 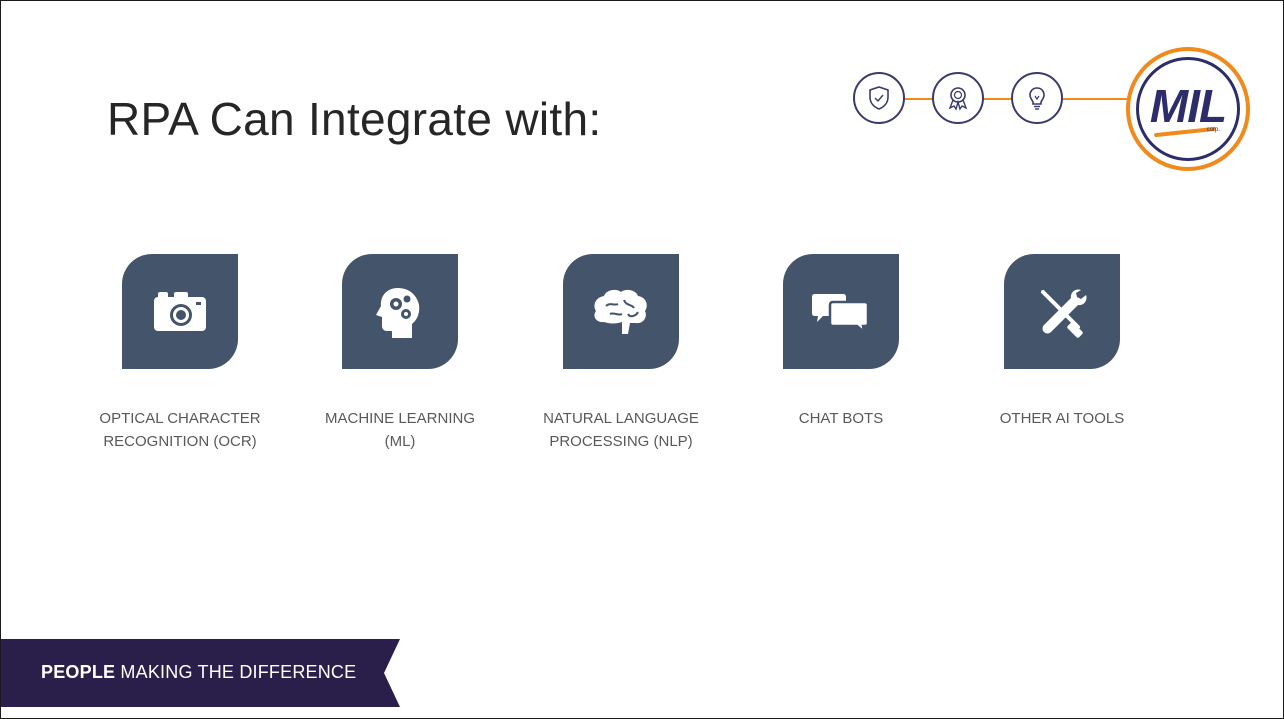 I want to click on brain-icon, so click(x=620, y=311).